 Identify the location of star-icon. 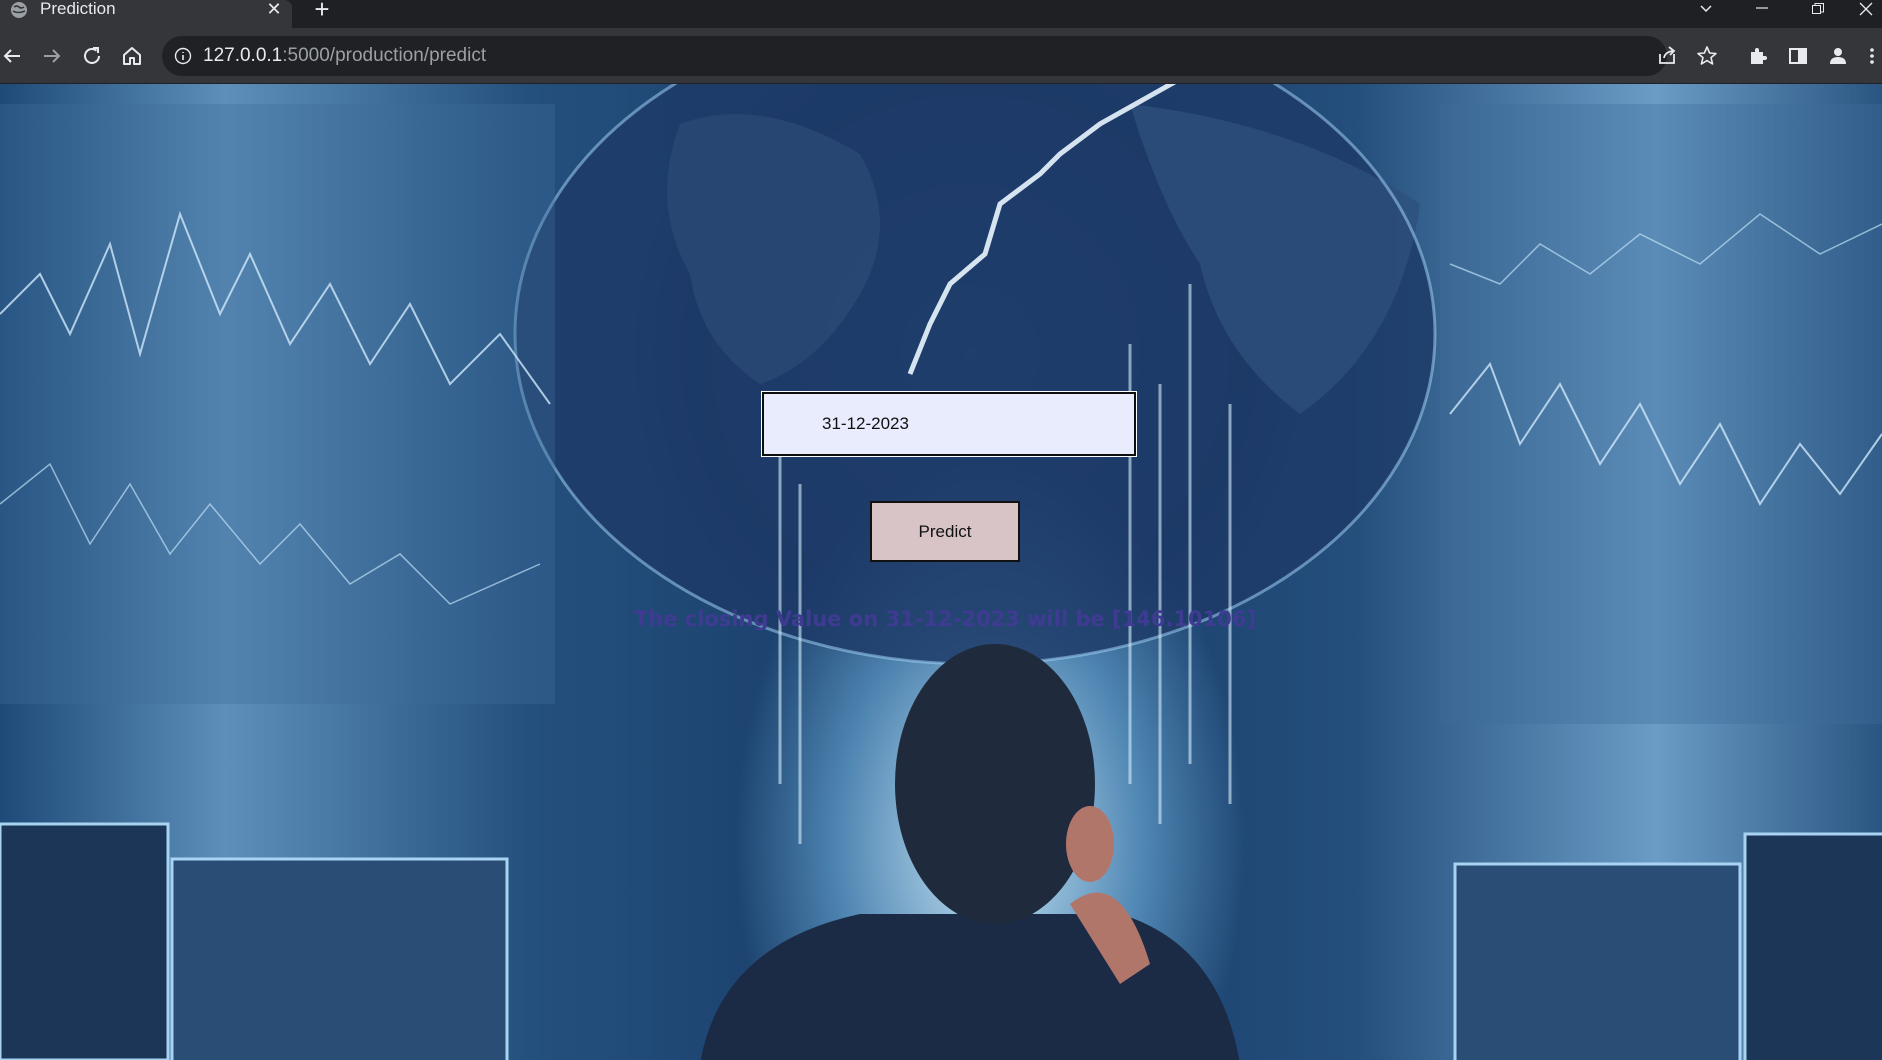
(1707, 55).